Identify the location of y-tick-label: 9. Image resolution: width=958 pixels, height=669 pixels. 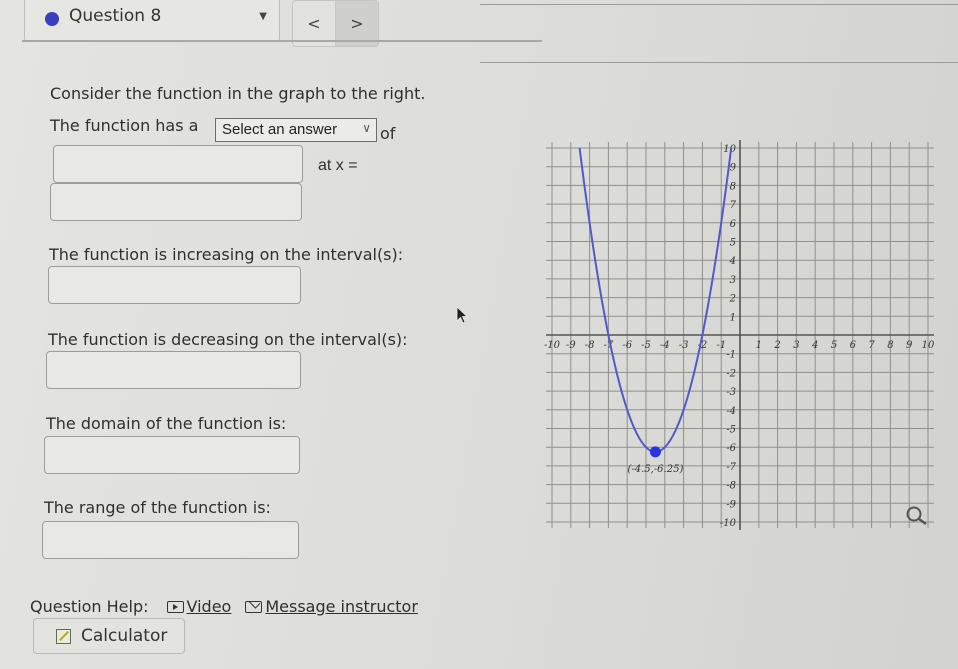
(733, 168).